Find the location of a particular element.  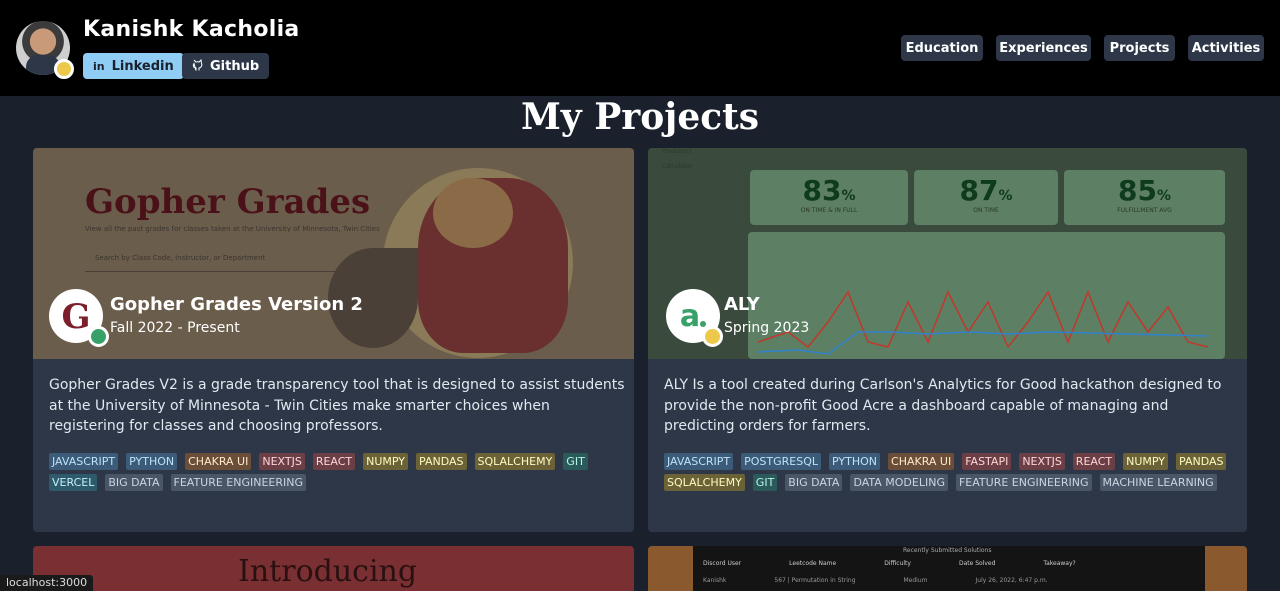

hero-sidebar: Producers Calculator is located at coordinates (677, 159).